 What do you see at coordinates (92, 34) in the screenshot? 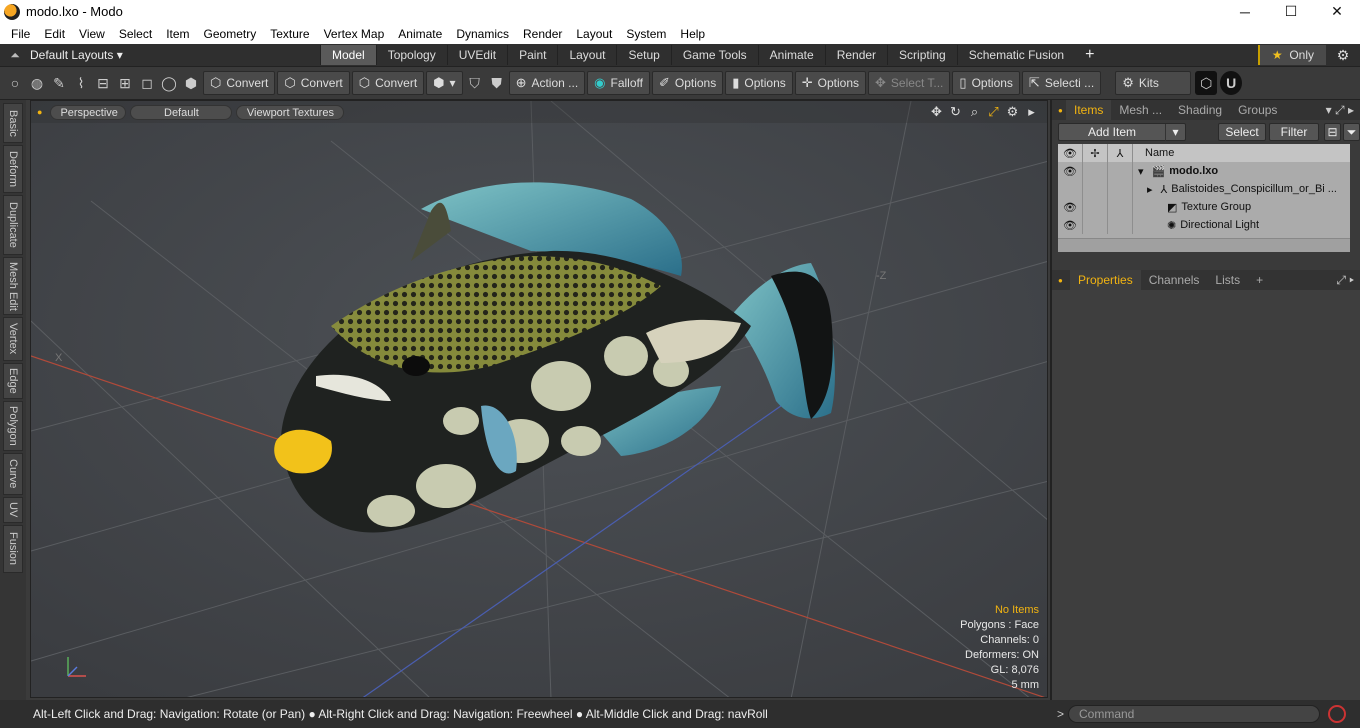
I see `menu-view: View` at bounding box center [92, 34].